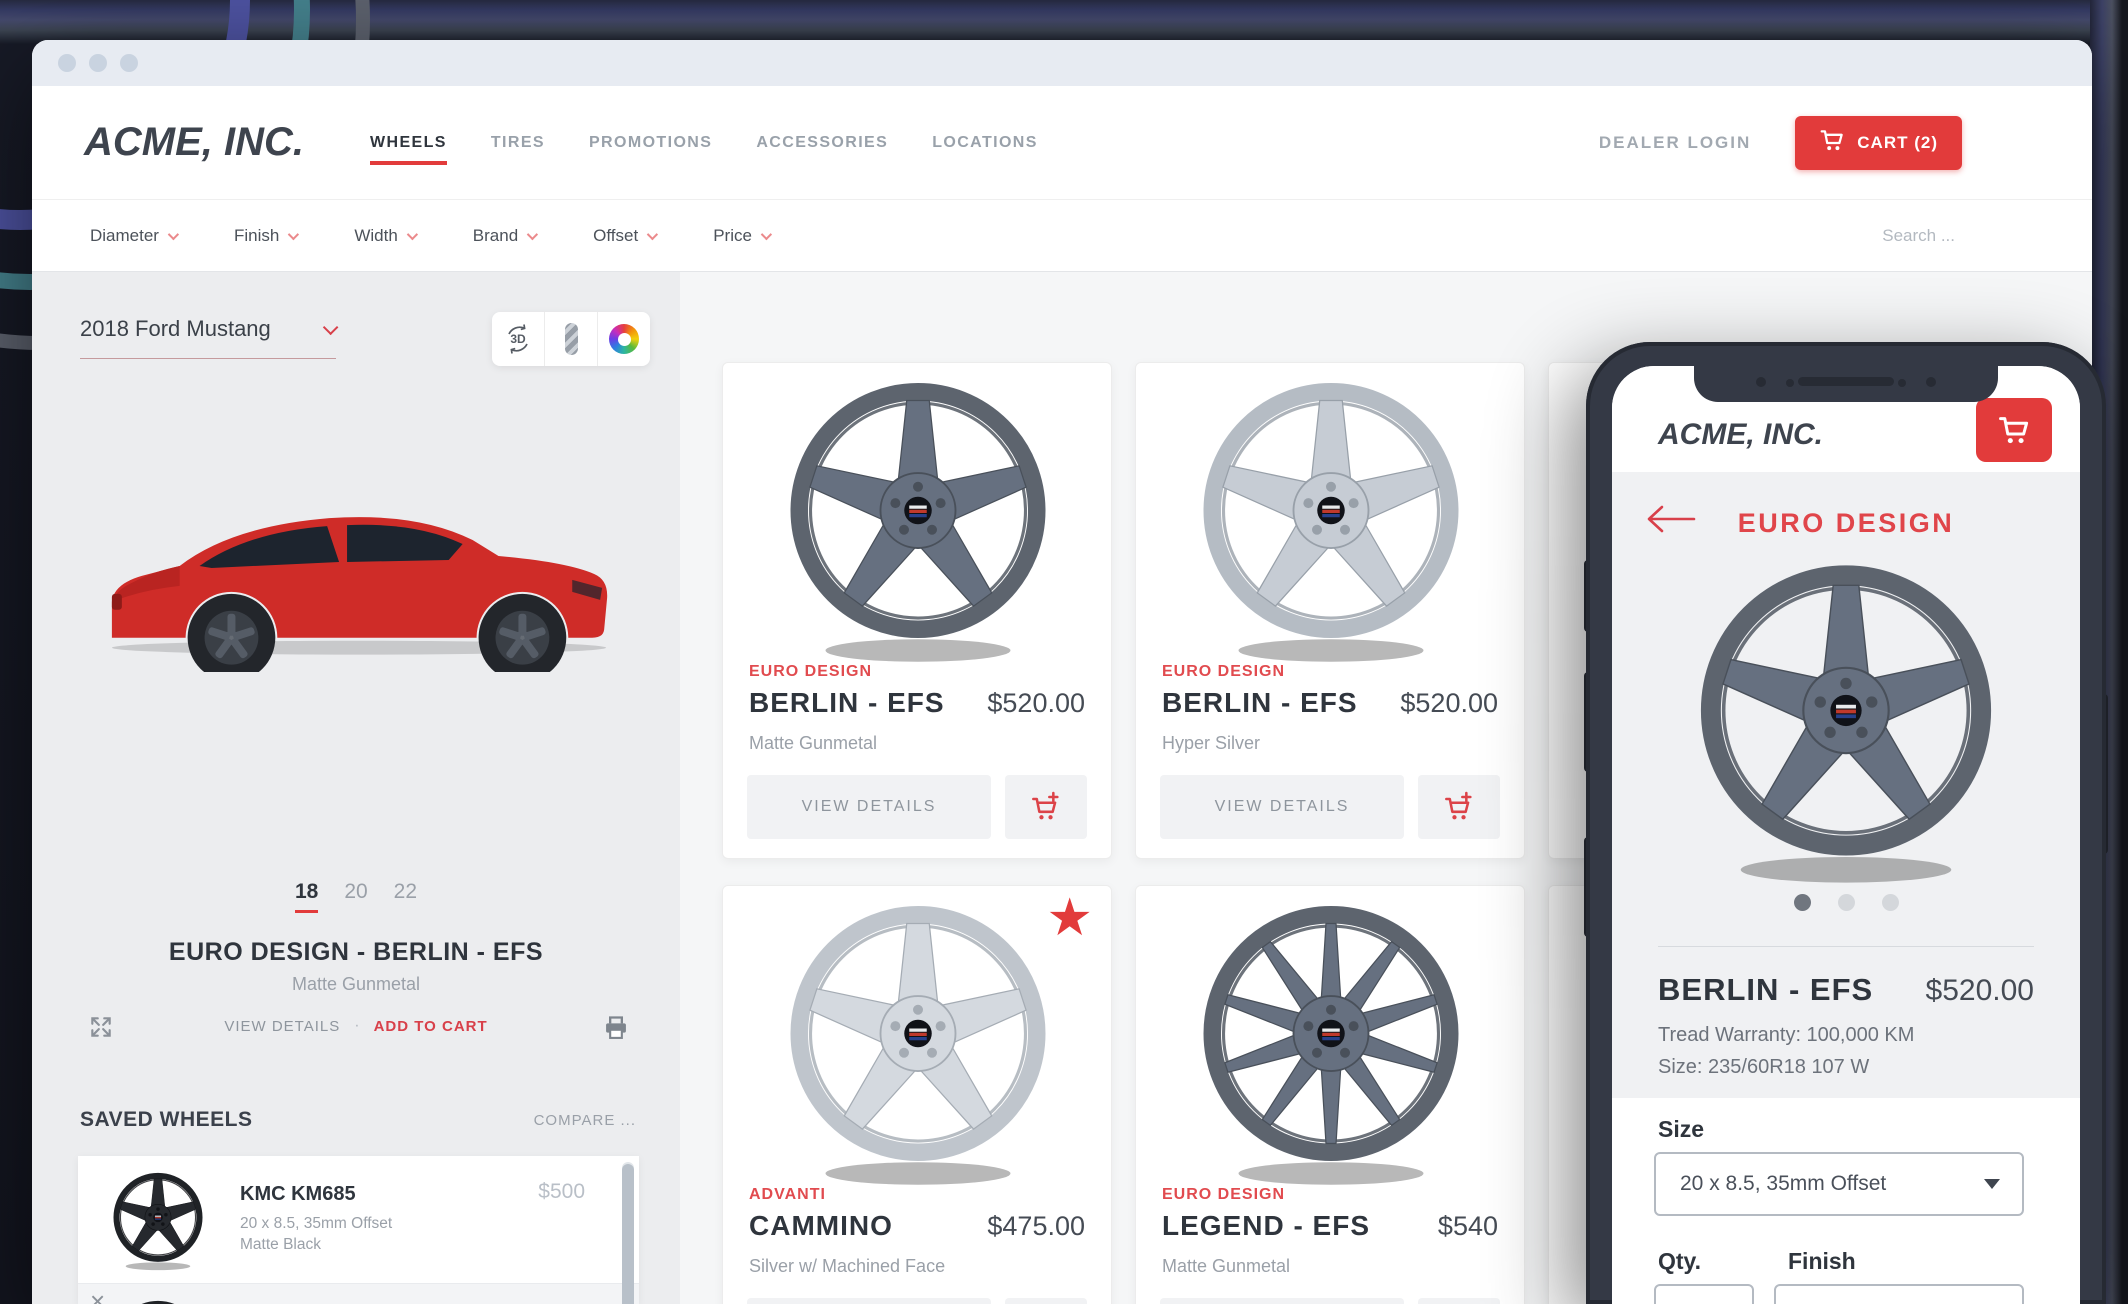 The image size is (2128, 1304). What do you see at coordinates (361, 562) in the screenshot?
I see `vehicle-preview-image` at bounding box center [361, 562].